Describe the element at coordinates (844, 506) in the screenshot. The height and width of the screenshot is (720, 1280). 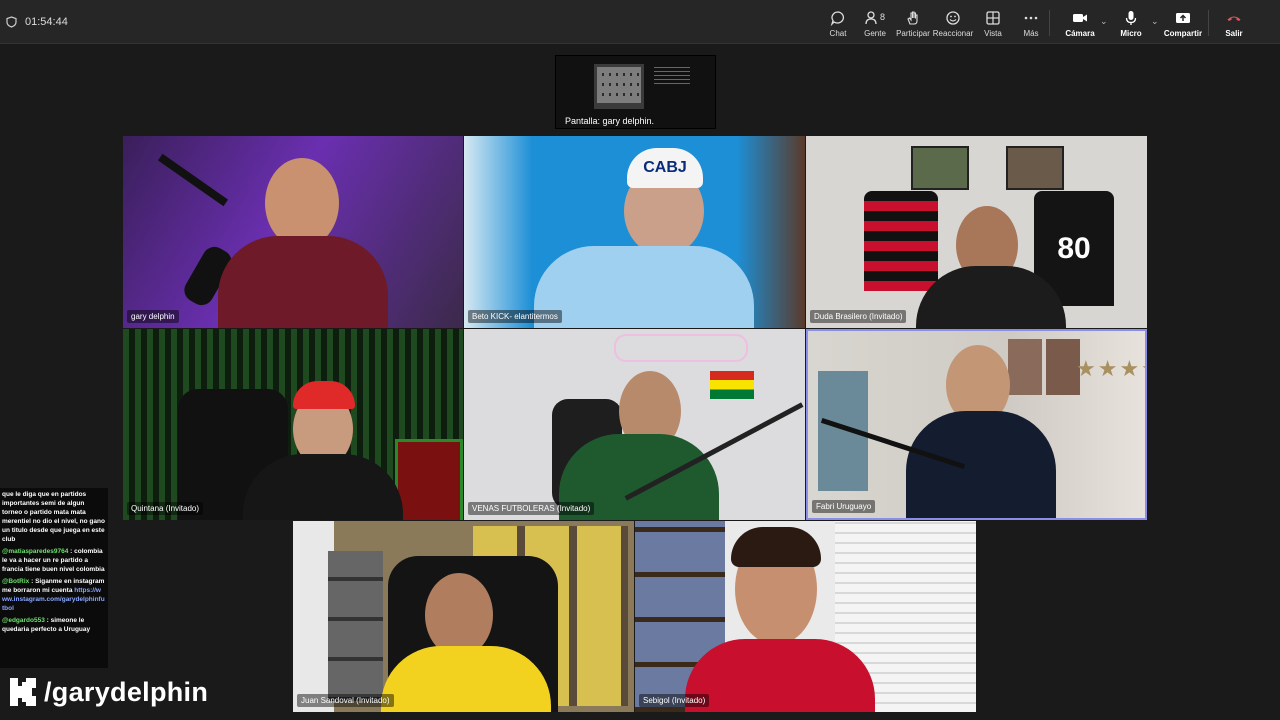
I see `participant-name: Fabri Uruguayo` at that location.